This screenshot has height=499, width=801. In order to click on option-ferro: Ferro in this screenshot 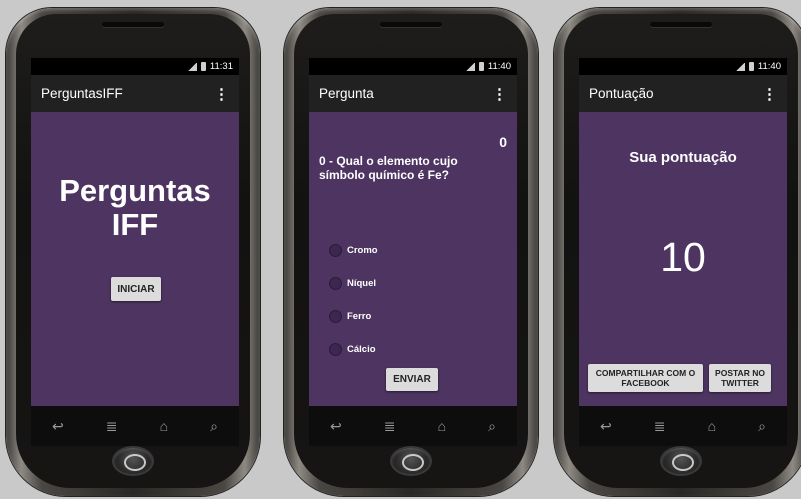, I will do `click(350, 316)`.